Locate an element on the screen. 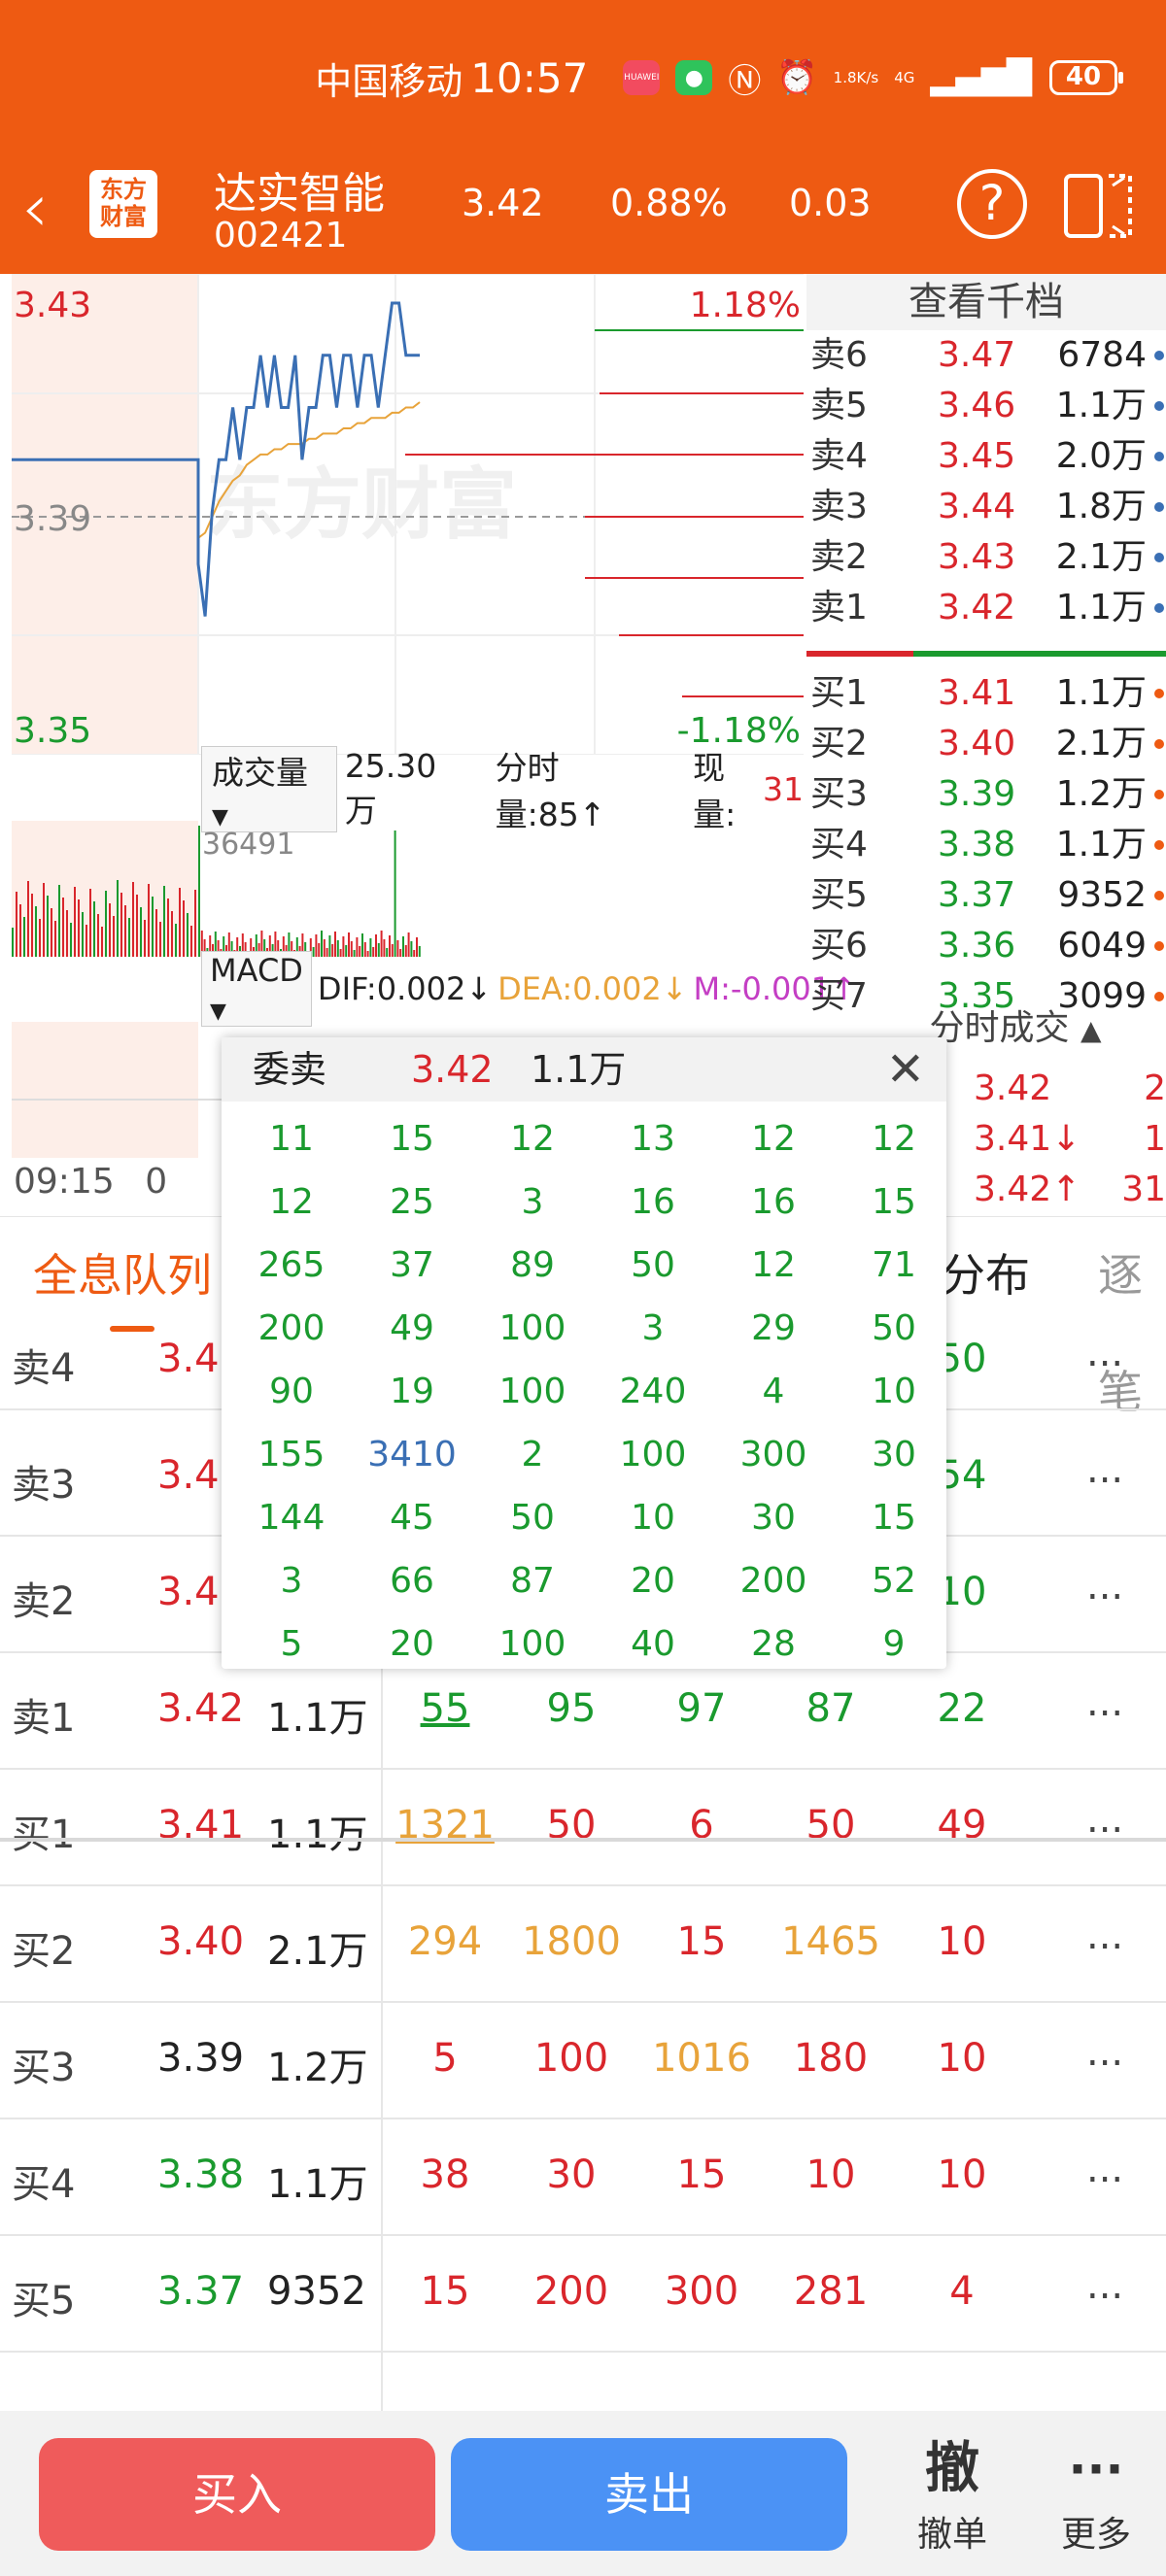  ask-dot is located at coordinates (1159, 557).